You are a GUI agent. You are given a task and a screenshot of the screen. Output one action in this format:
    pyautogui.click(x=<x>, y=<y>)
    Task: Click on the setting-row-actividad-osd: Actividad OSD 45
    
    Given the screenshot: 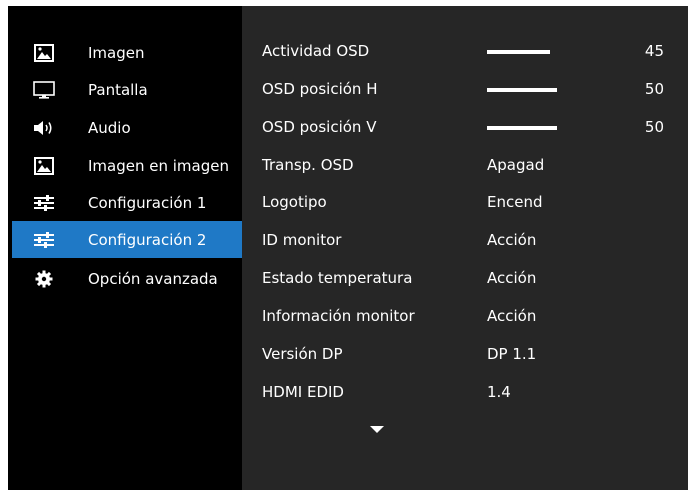 What is the action you would take?
    pyautogui.click(x=465, y=51)
    